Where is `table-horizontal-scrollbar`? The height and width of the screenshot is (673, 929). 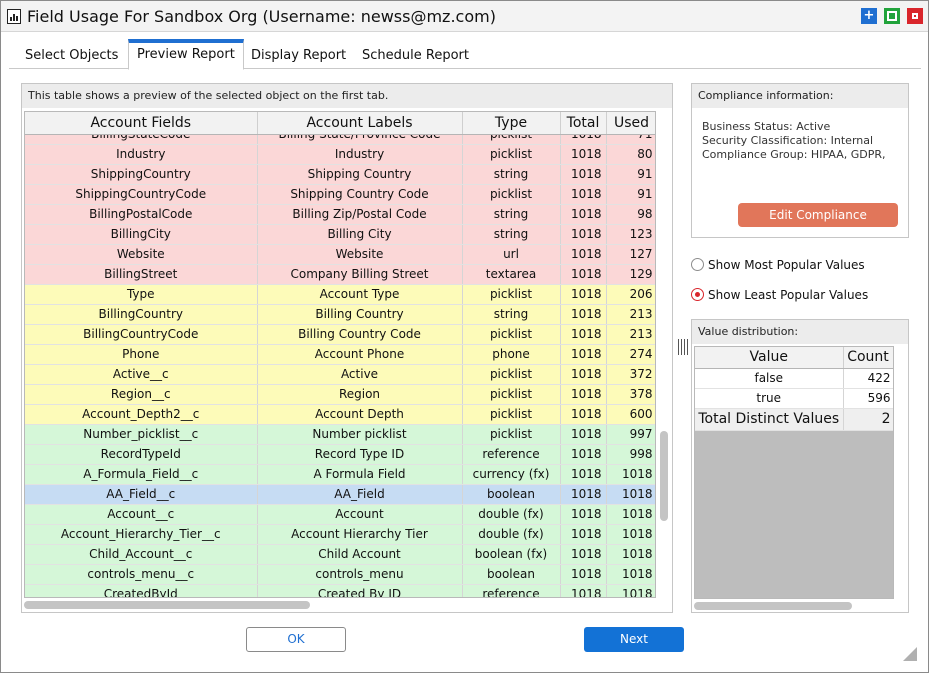 table-horizontal-scrollbar is located at coordinates (340, 605).